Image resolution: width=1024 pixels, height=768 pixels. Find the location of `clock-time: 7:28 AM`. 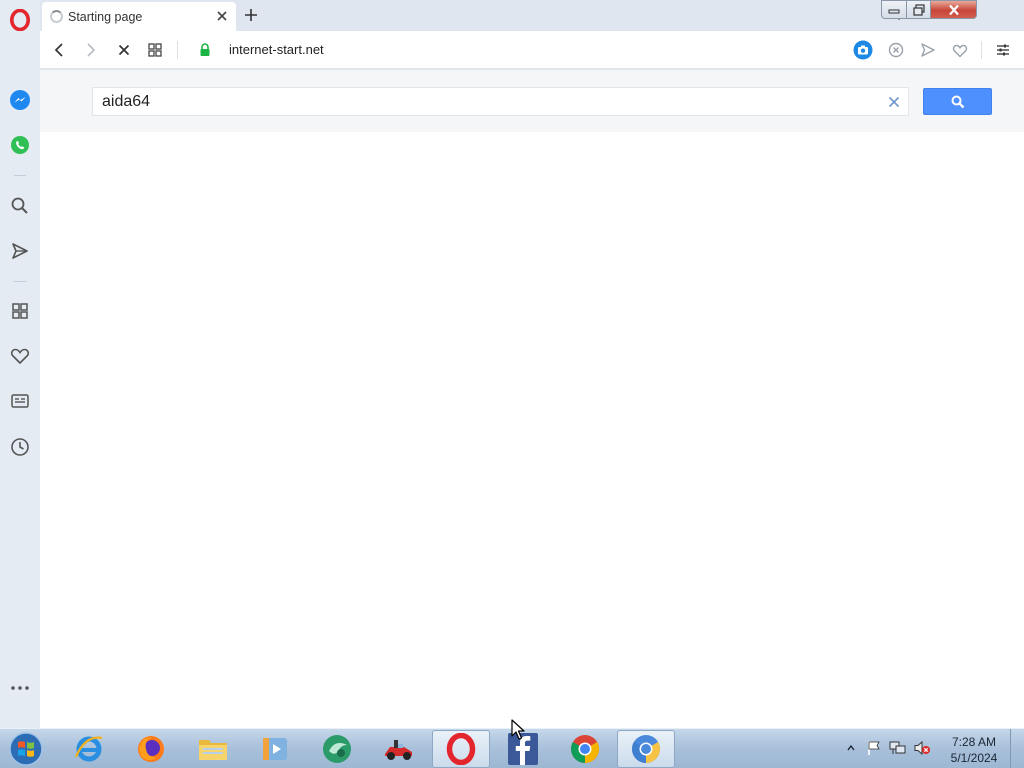

clock-time: 7:28 AM is located at coordinates (974, 742).